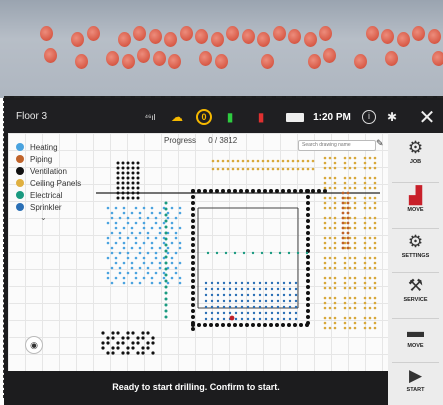  Describe the element at coordinates (415, 151) in the screenshot. I see `side-button-job: ⚙ JOB` at that location.